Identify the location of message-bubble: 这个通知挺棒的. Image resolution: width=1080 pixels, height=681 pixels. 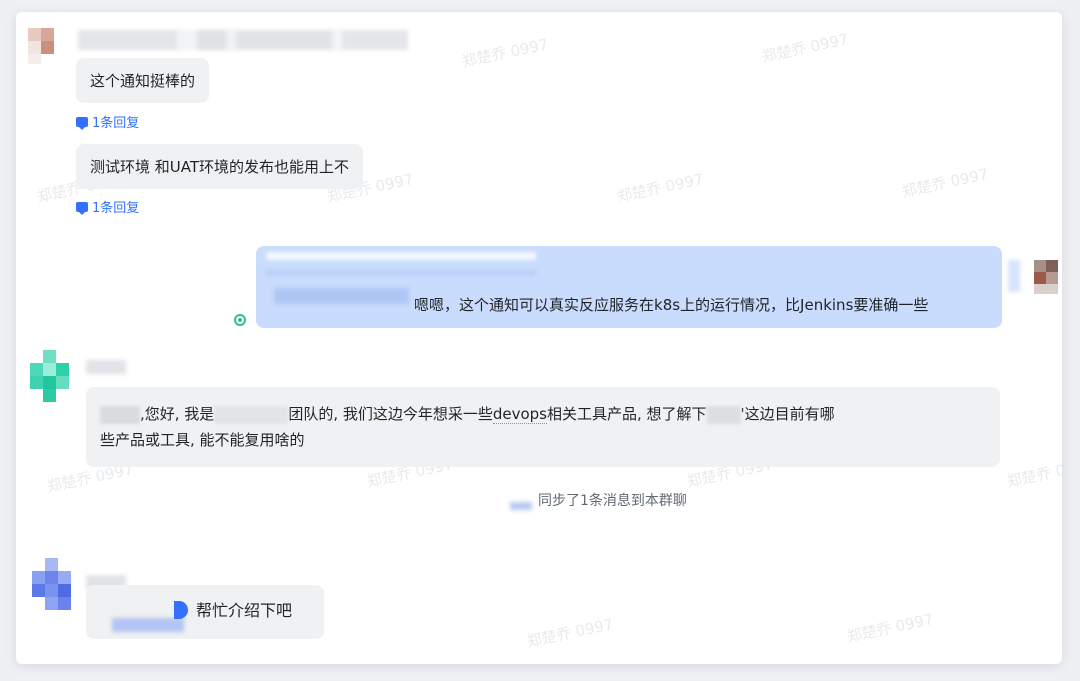
(143, 80).